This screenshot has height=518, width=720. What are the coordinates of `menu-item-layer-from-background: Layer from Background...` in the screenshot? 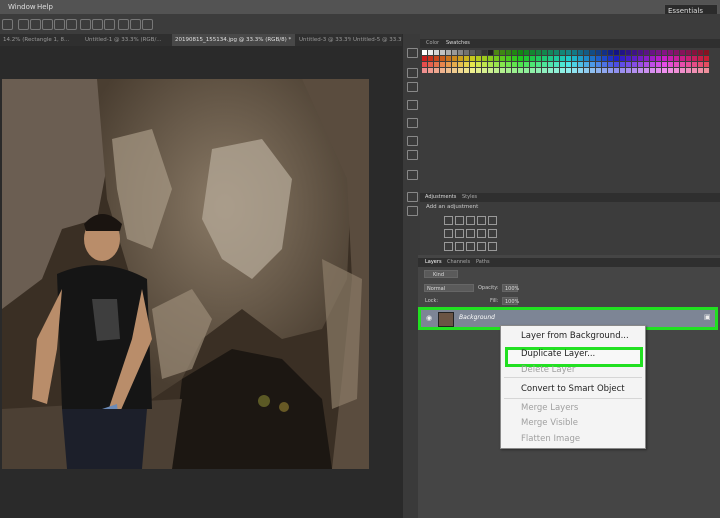 It's located at (575, 336).